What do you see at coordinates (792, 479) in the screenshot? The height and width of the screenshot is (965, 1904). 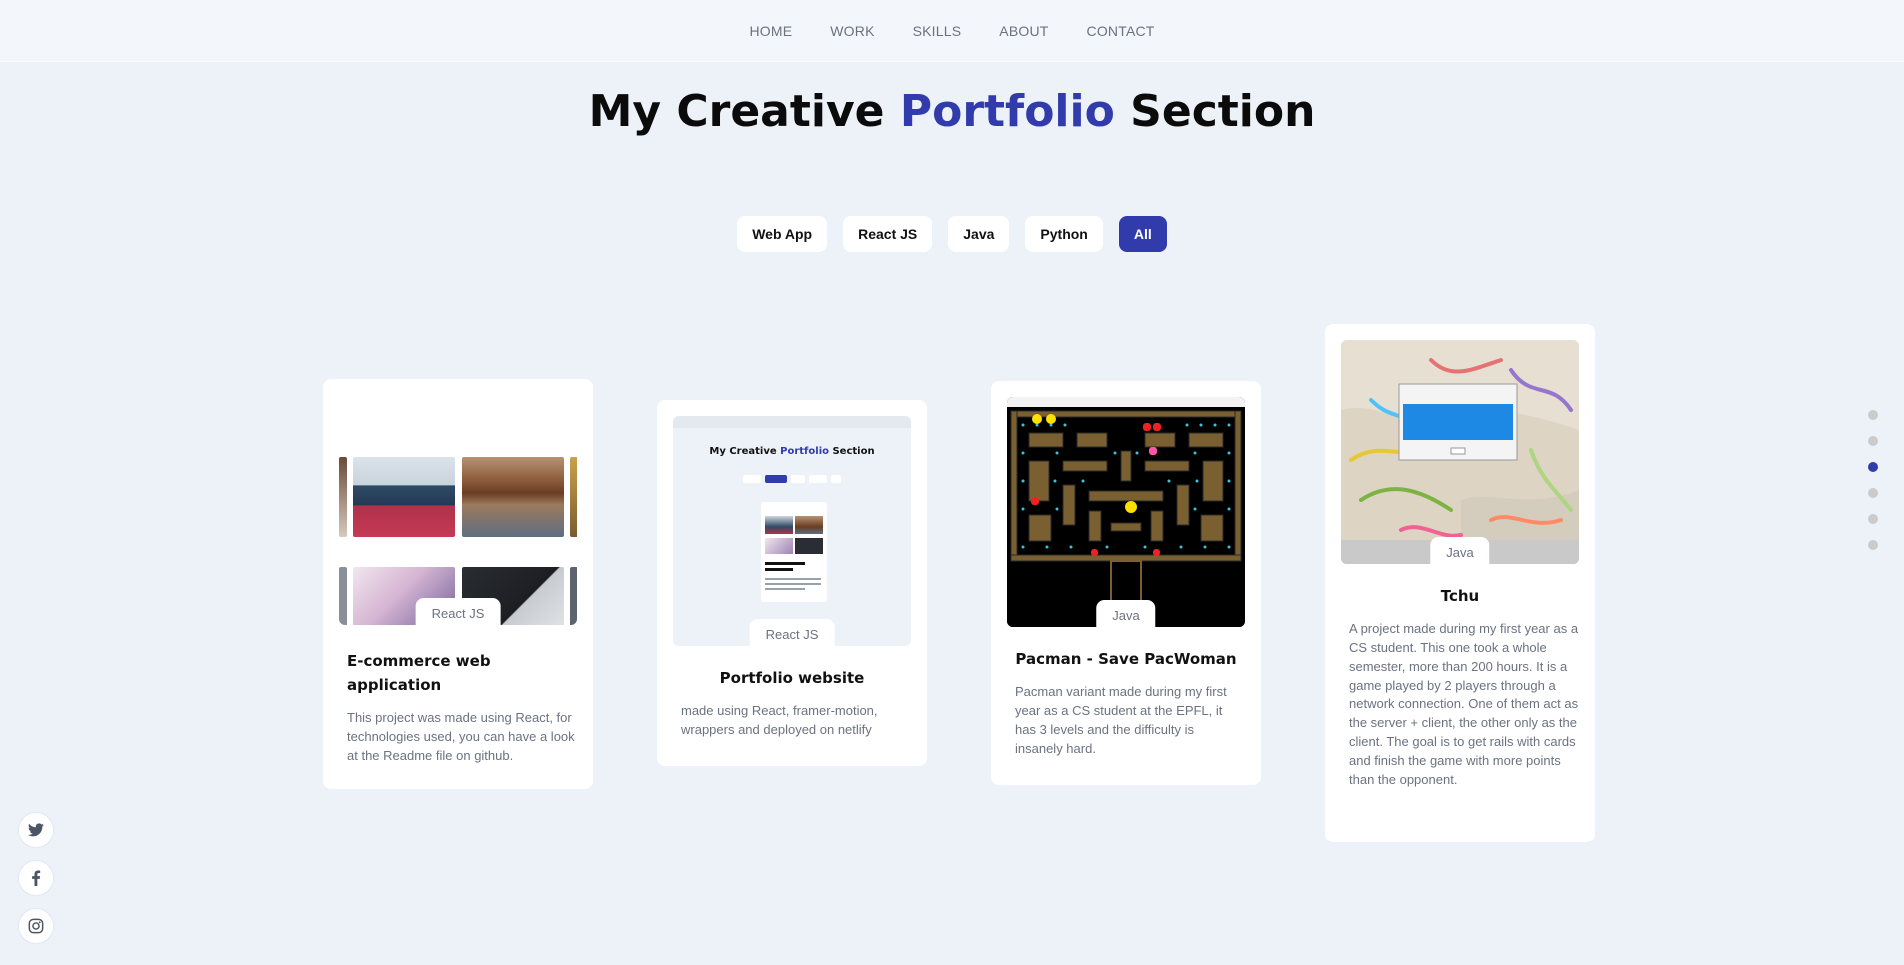 I see `thumb-filters` at bounding box center [792, 479].